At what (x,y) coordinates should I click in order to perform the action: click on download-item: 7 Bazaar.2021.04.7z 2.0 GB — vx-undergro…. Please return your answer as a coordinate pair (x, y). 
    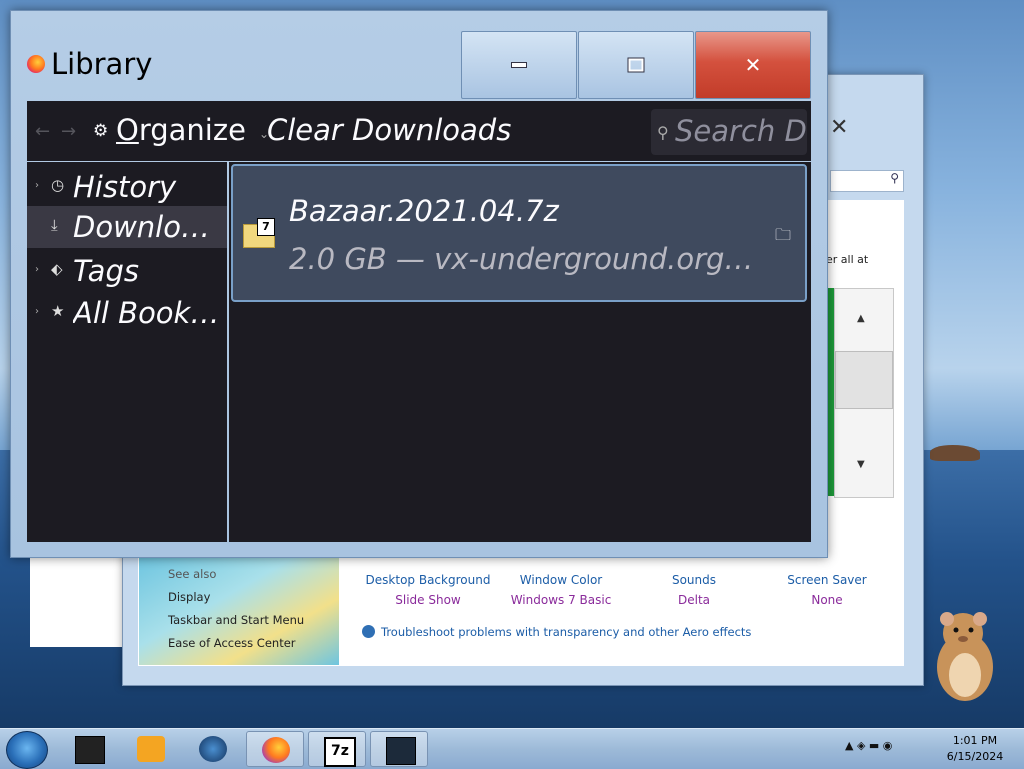
    Looking at the image, I should click on (519, 233).